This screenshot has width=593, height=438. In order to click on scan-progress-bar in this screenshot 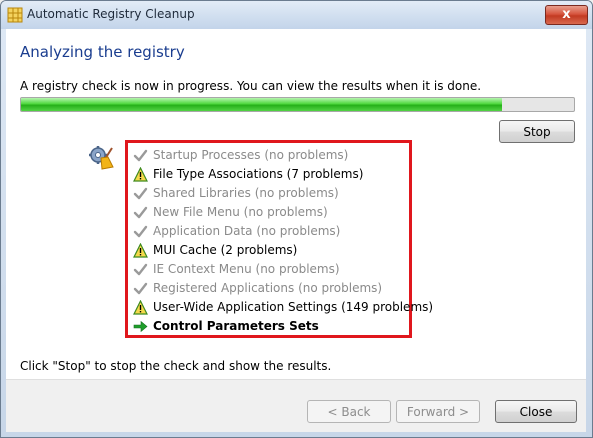, I will do `click(297, 104)`.